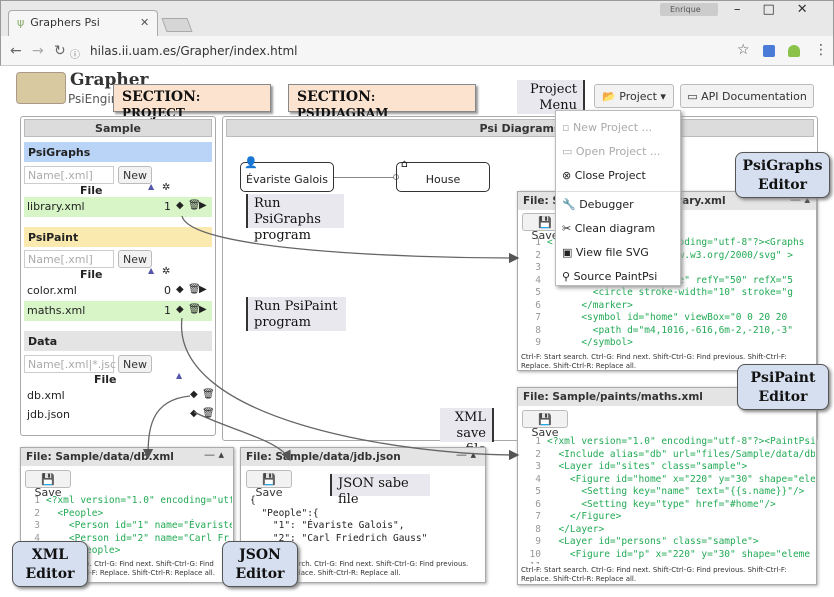  I want to click on arrow-run-psigraphs, so click(350, 239).